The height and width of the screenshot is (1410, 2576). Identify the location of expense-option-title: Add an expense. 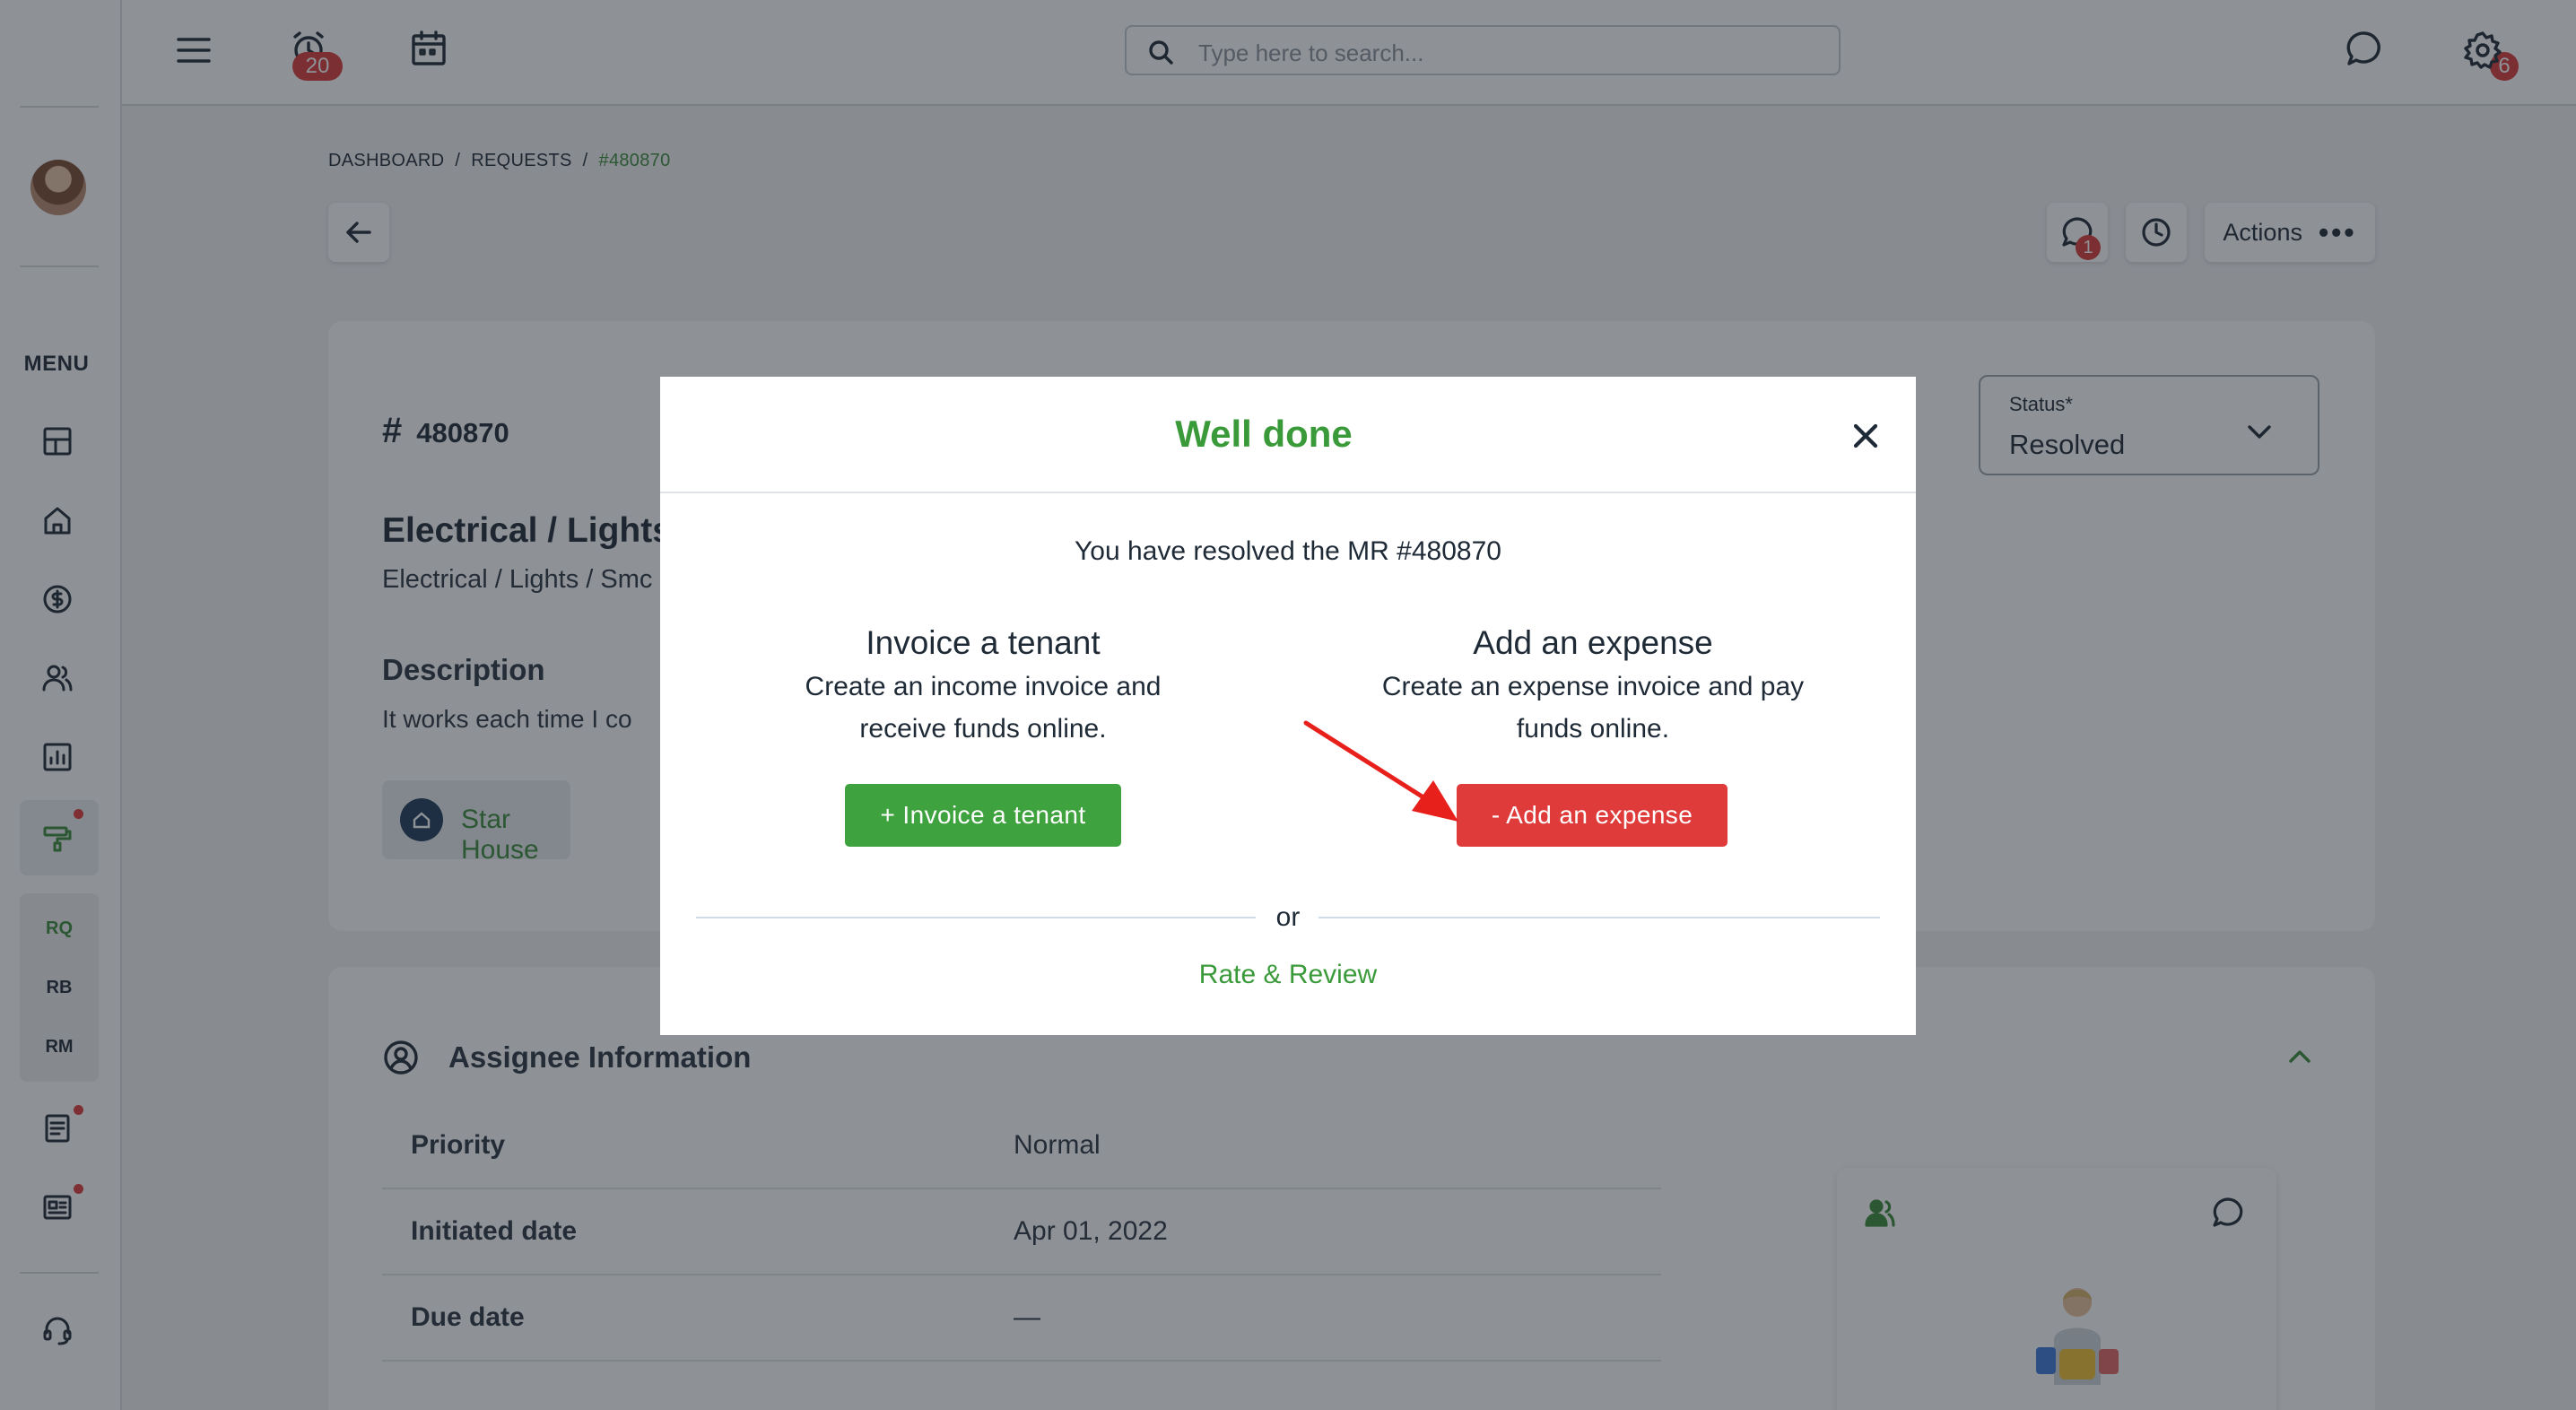
(1593, 642).